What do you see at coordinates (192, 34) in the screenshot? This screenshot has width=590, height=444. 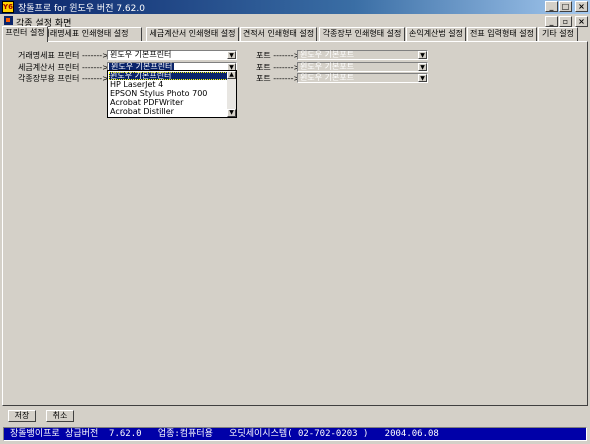 I see `tab-tax-invoice-print: 세금계산서 인쇄형태 설정` at bounding box center [192, 34].